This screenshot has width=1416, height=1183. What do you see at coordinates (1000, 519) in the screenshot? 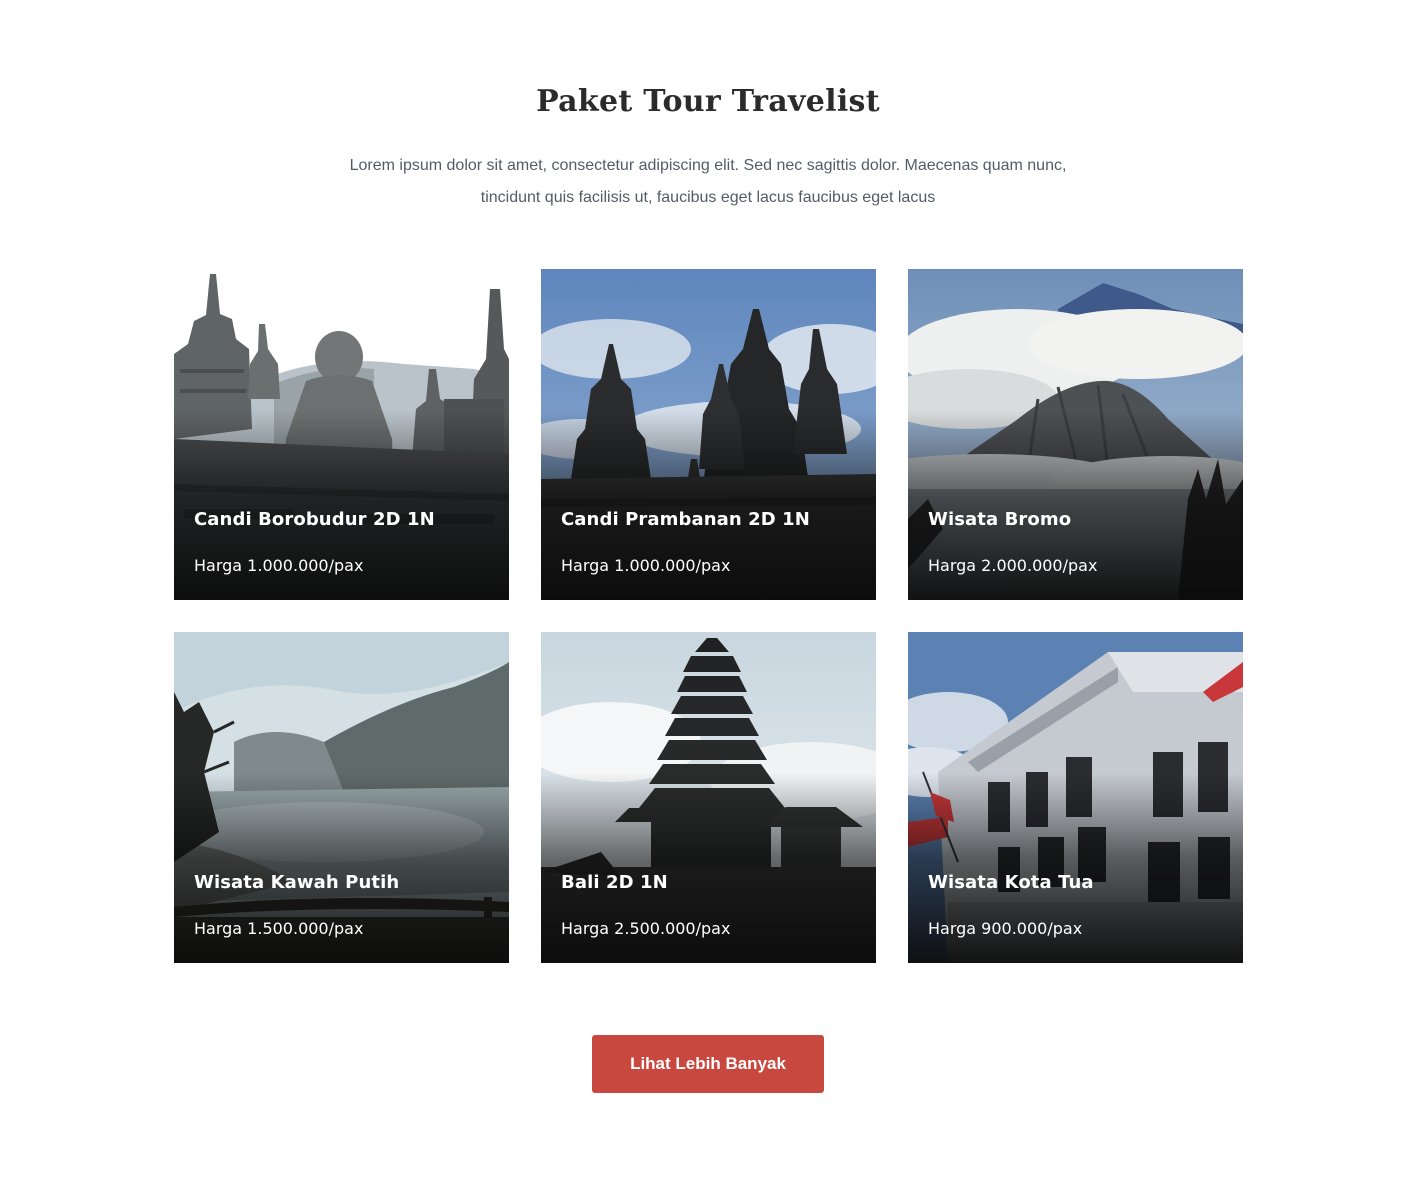
I see `tour-card-title: Wisata Bromo` at bounding box center [1000, 519].